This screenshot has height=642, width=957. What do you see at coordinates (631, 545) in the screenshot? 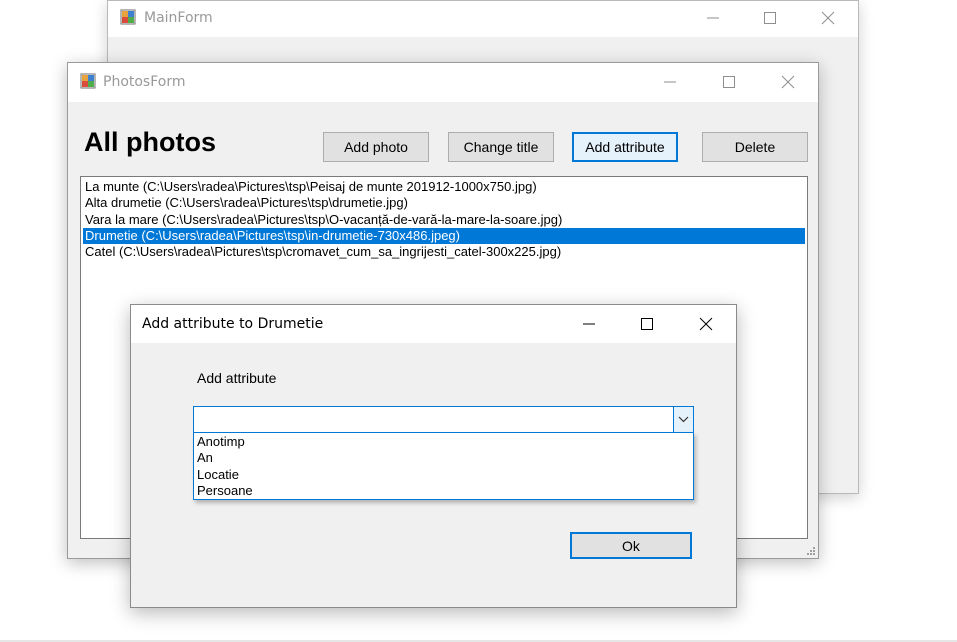
I see `ok-button: Ok` at bounding box center [631, 545].